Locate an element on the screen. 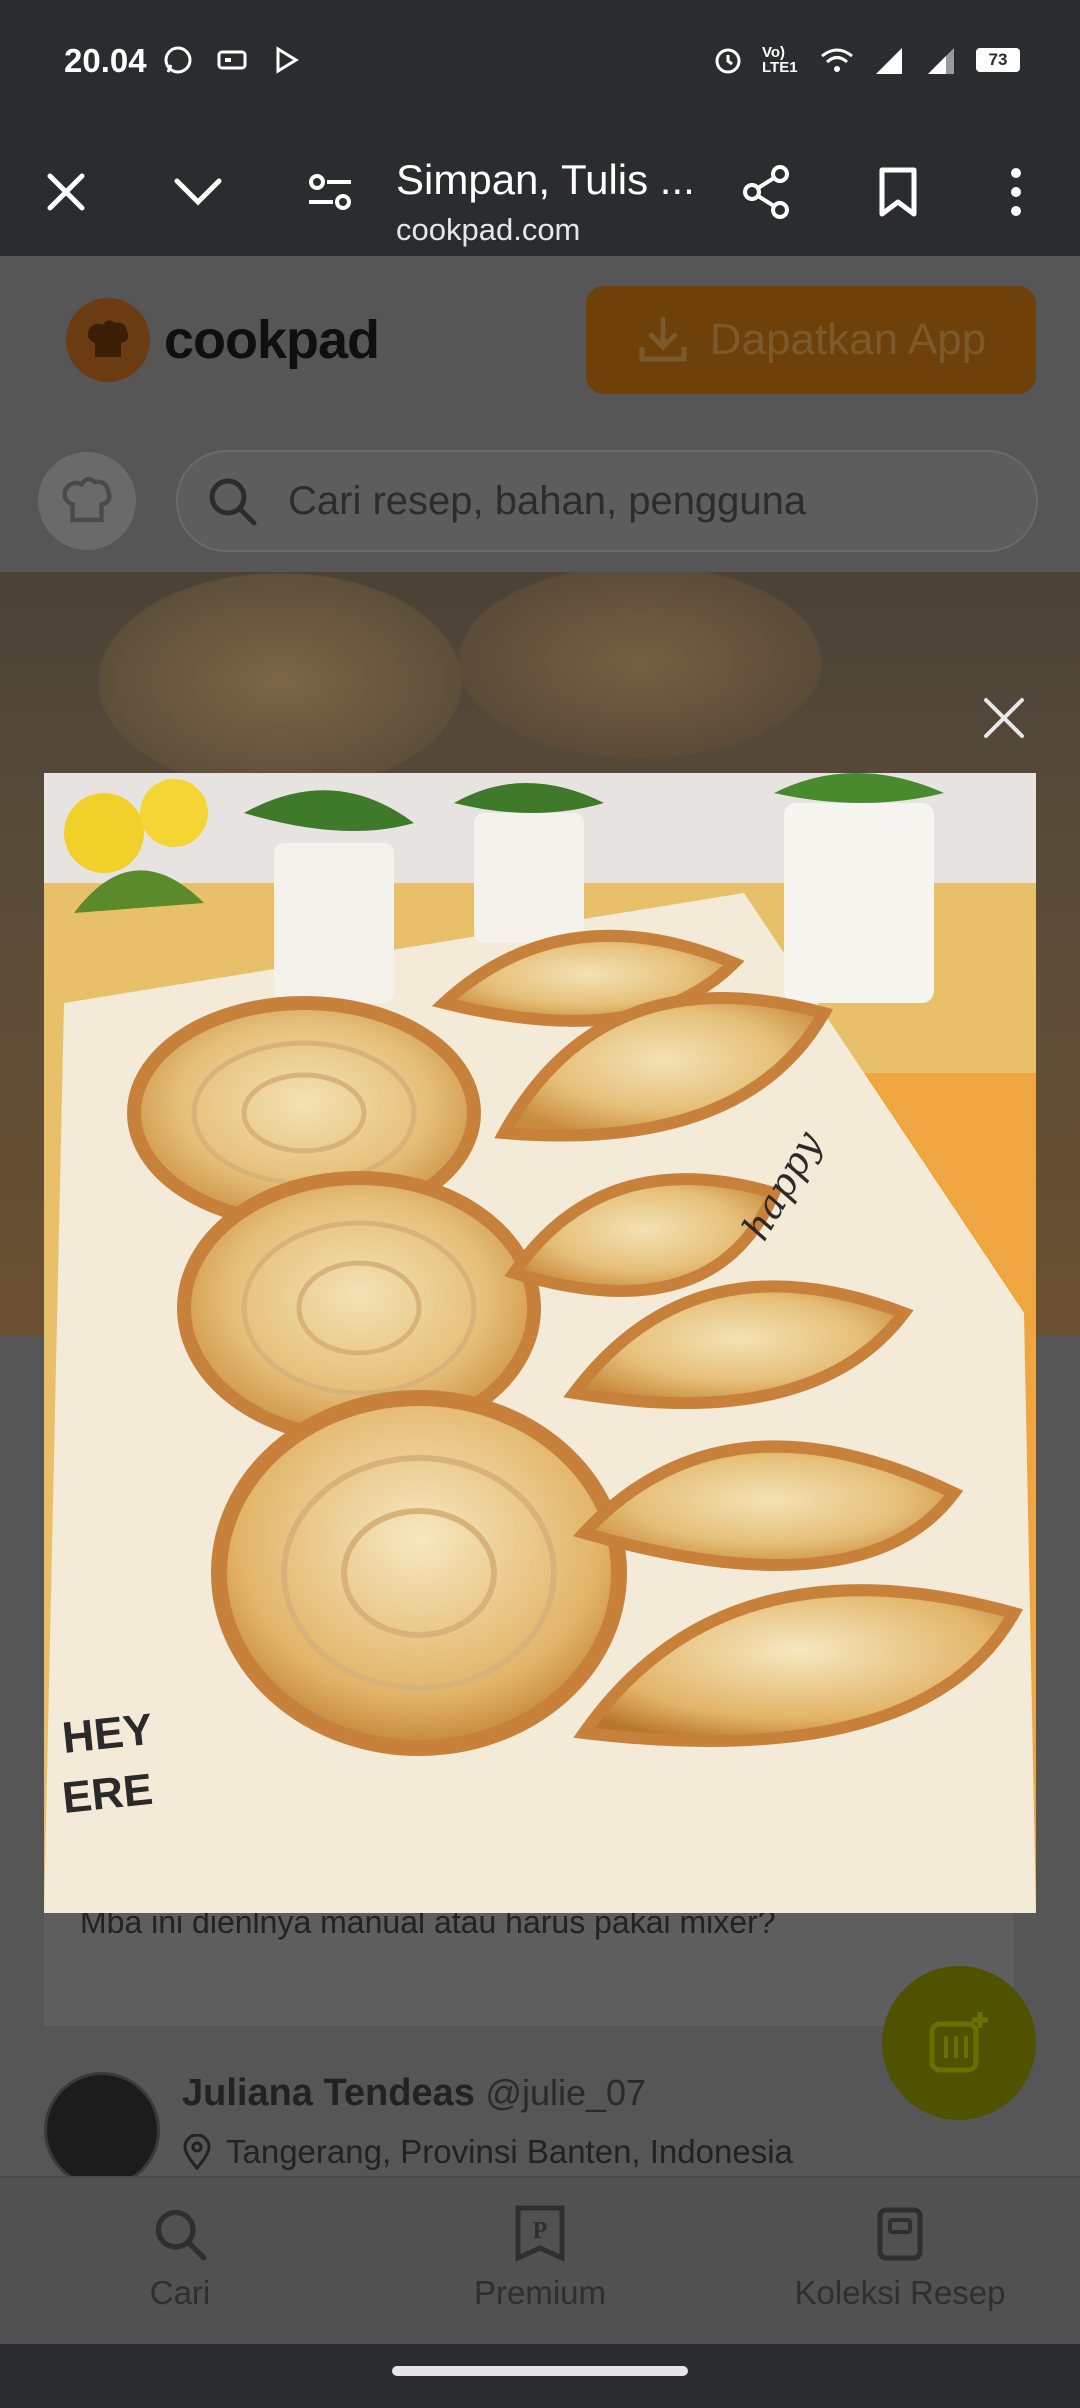 Image resolution: width=1080 pixels, height=2408 pixels. download-icon is located at coordinates (663, 339).